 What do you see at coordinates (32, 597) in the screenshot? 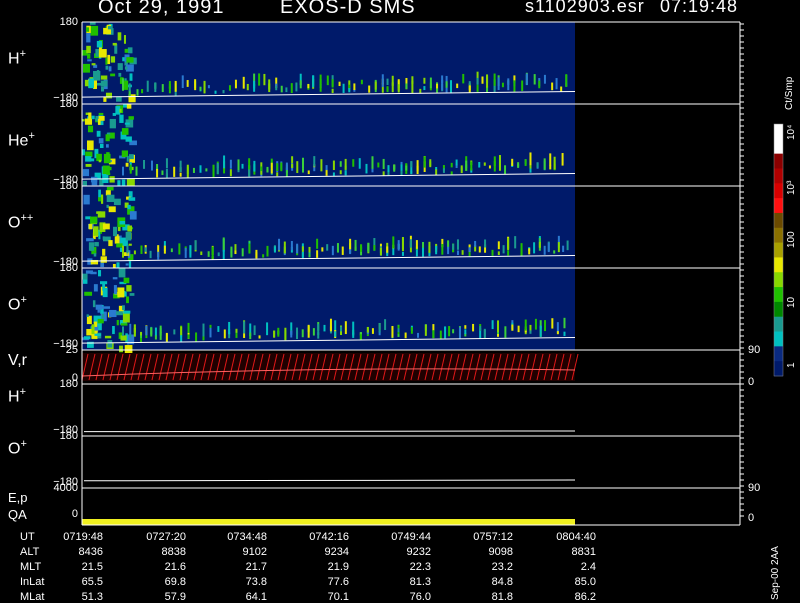
I see `table-row-name: MLat` at bounding box center [32, 597].